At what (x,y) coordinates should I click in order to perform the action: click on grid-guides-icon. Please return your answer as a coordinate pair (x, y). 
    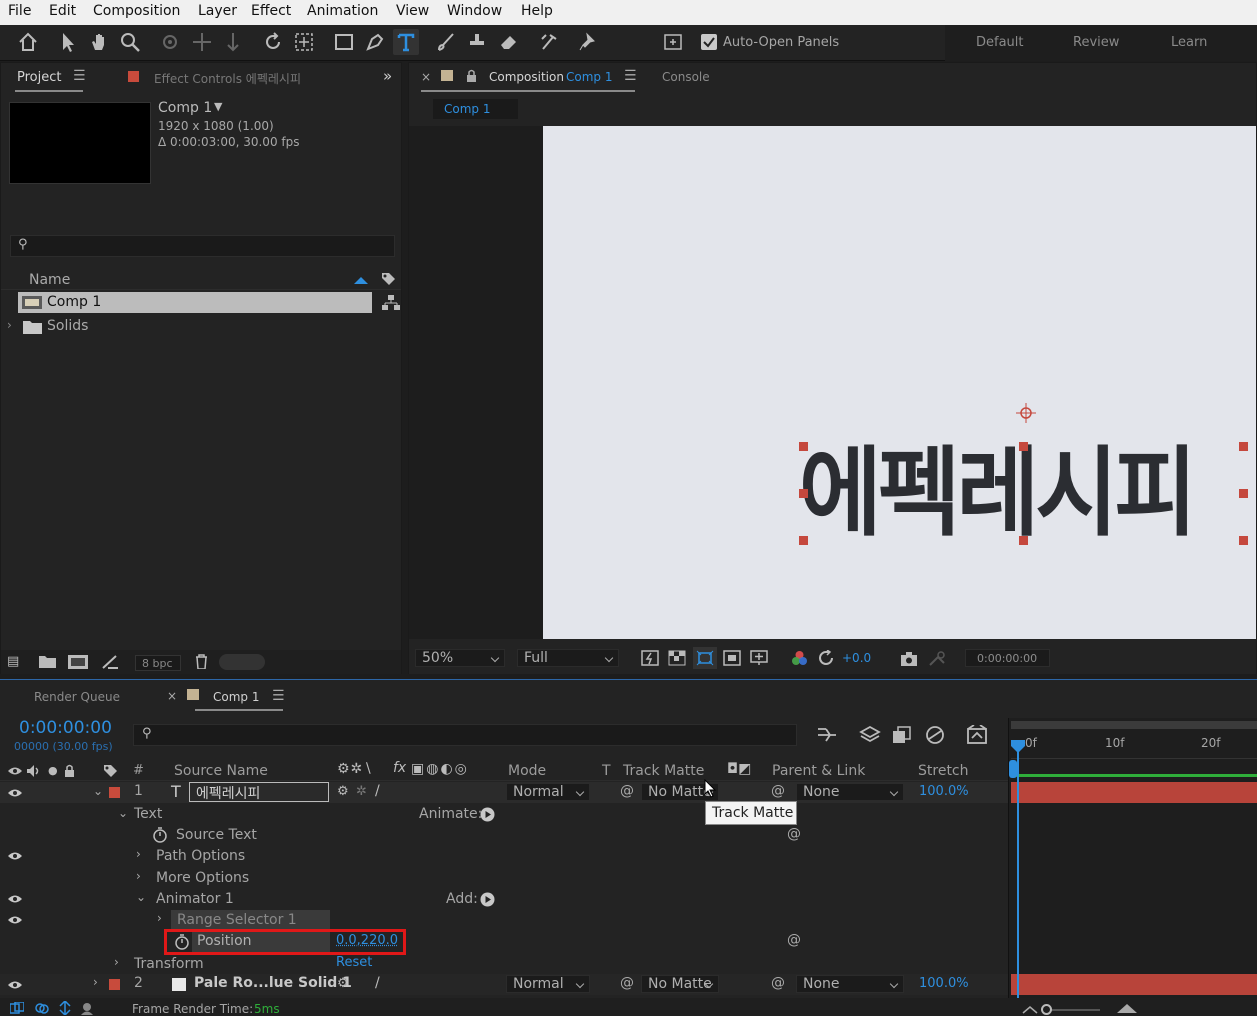
    Looking at the image, I should click on (759, 658).